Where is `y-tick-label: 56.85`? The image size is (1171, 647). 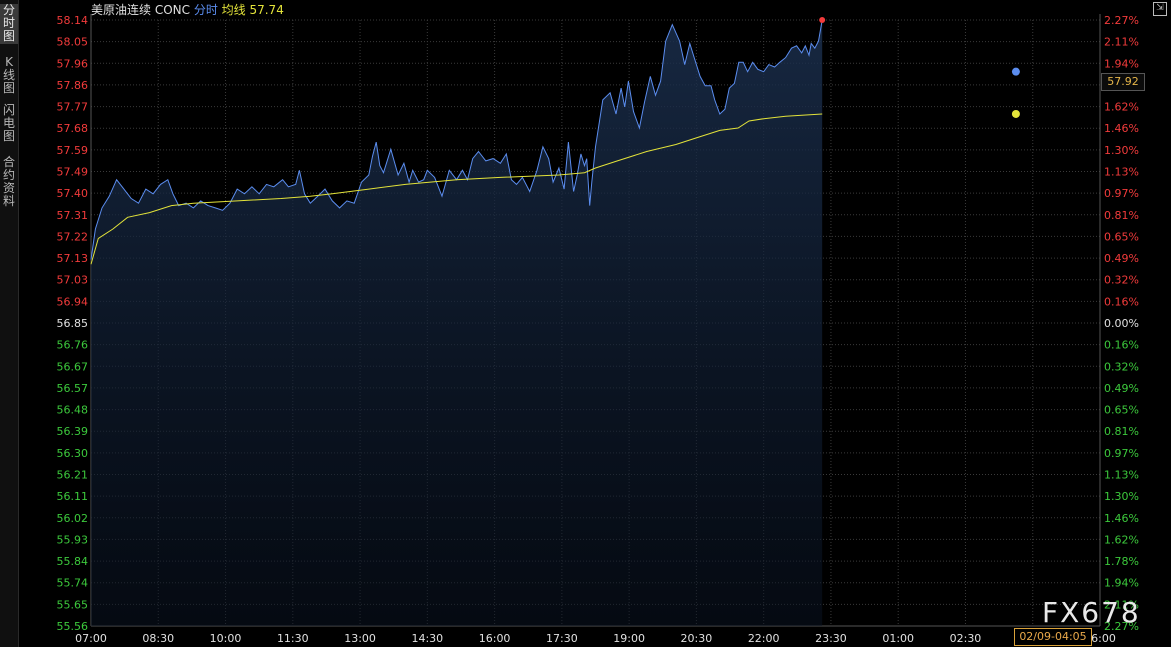
y-tick-label: 56.85 is located at coordinates (73, 323).